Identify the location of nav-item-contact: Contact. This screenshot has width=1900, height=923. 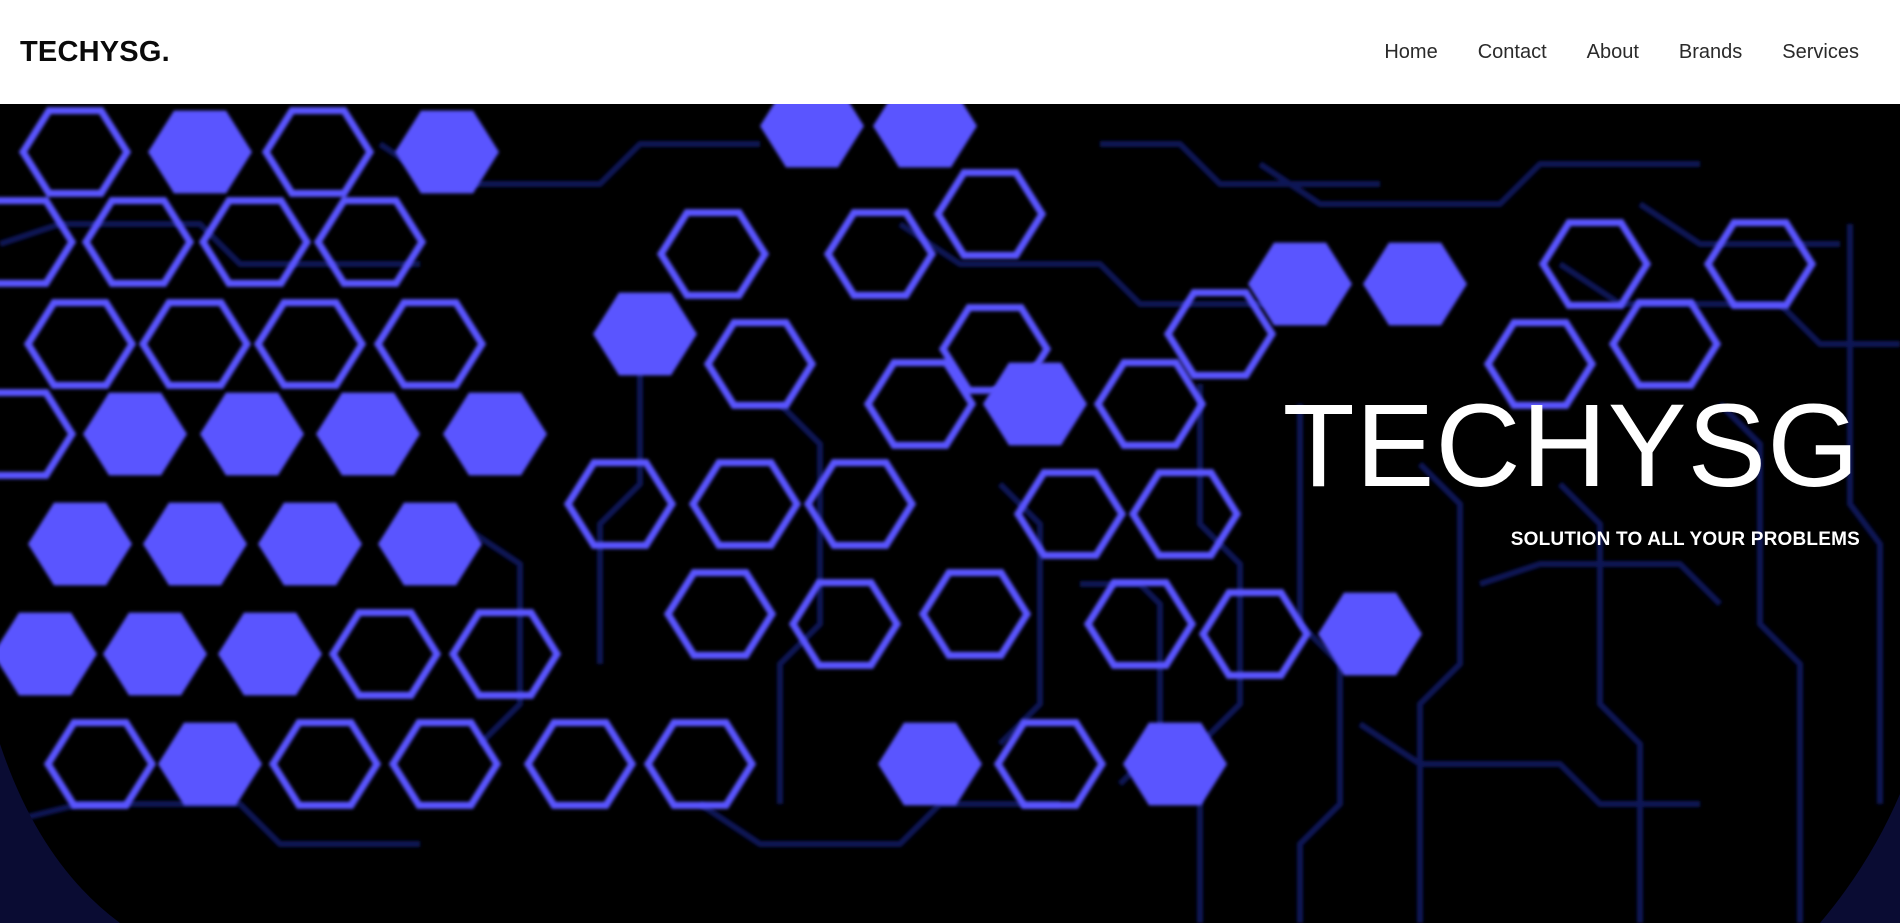
(1512, 52).